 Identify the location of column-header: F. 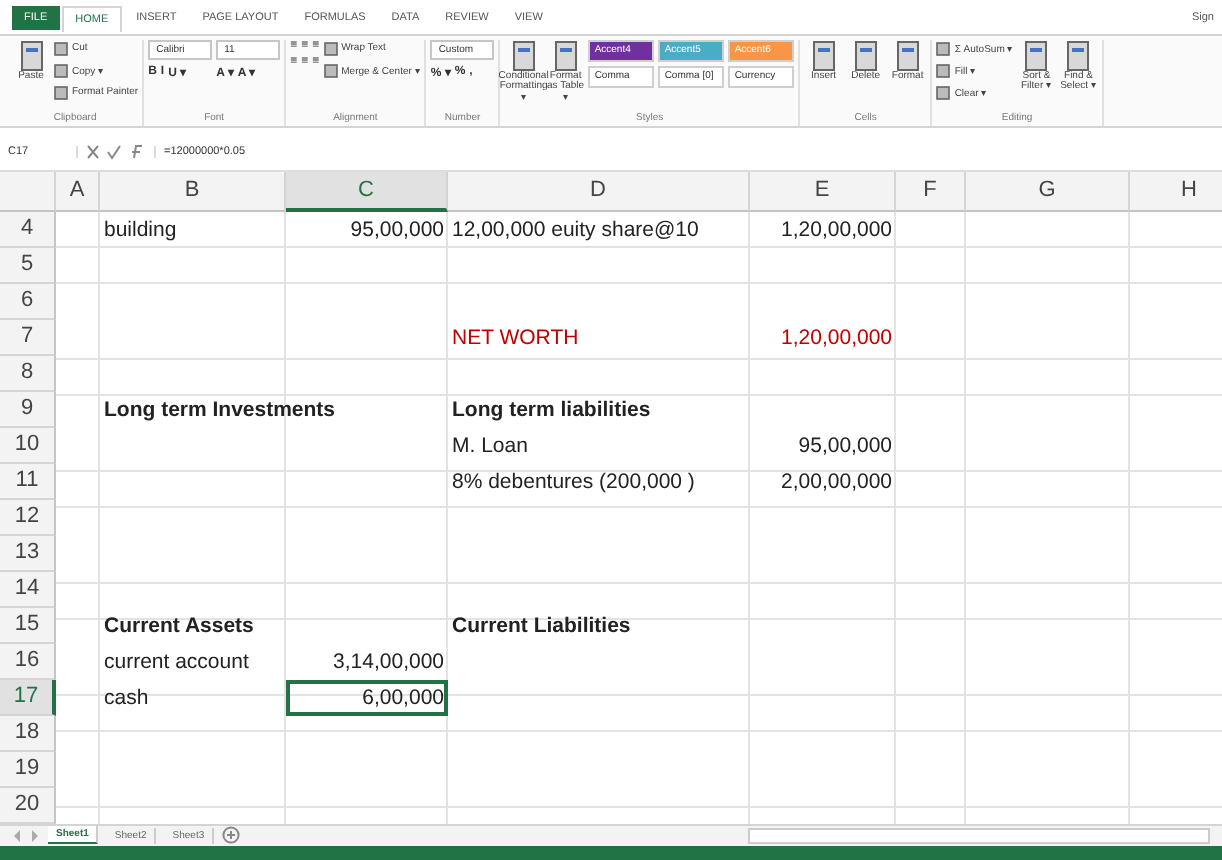
(931, 191).